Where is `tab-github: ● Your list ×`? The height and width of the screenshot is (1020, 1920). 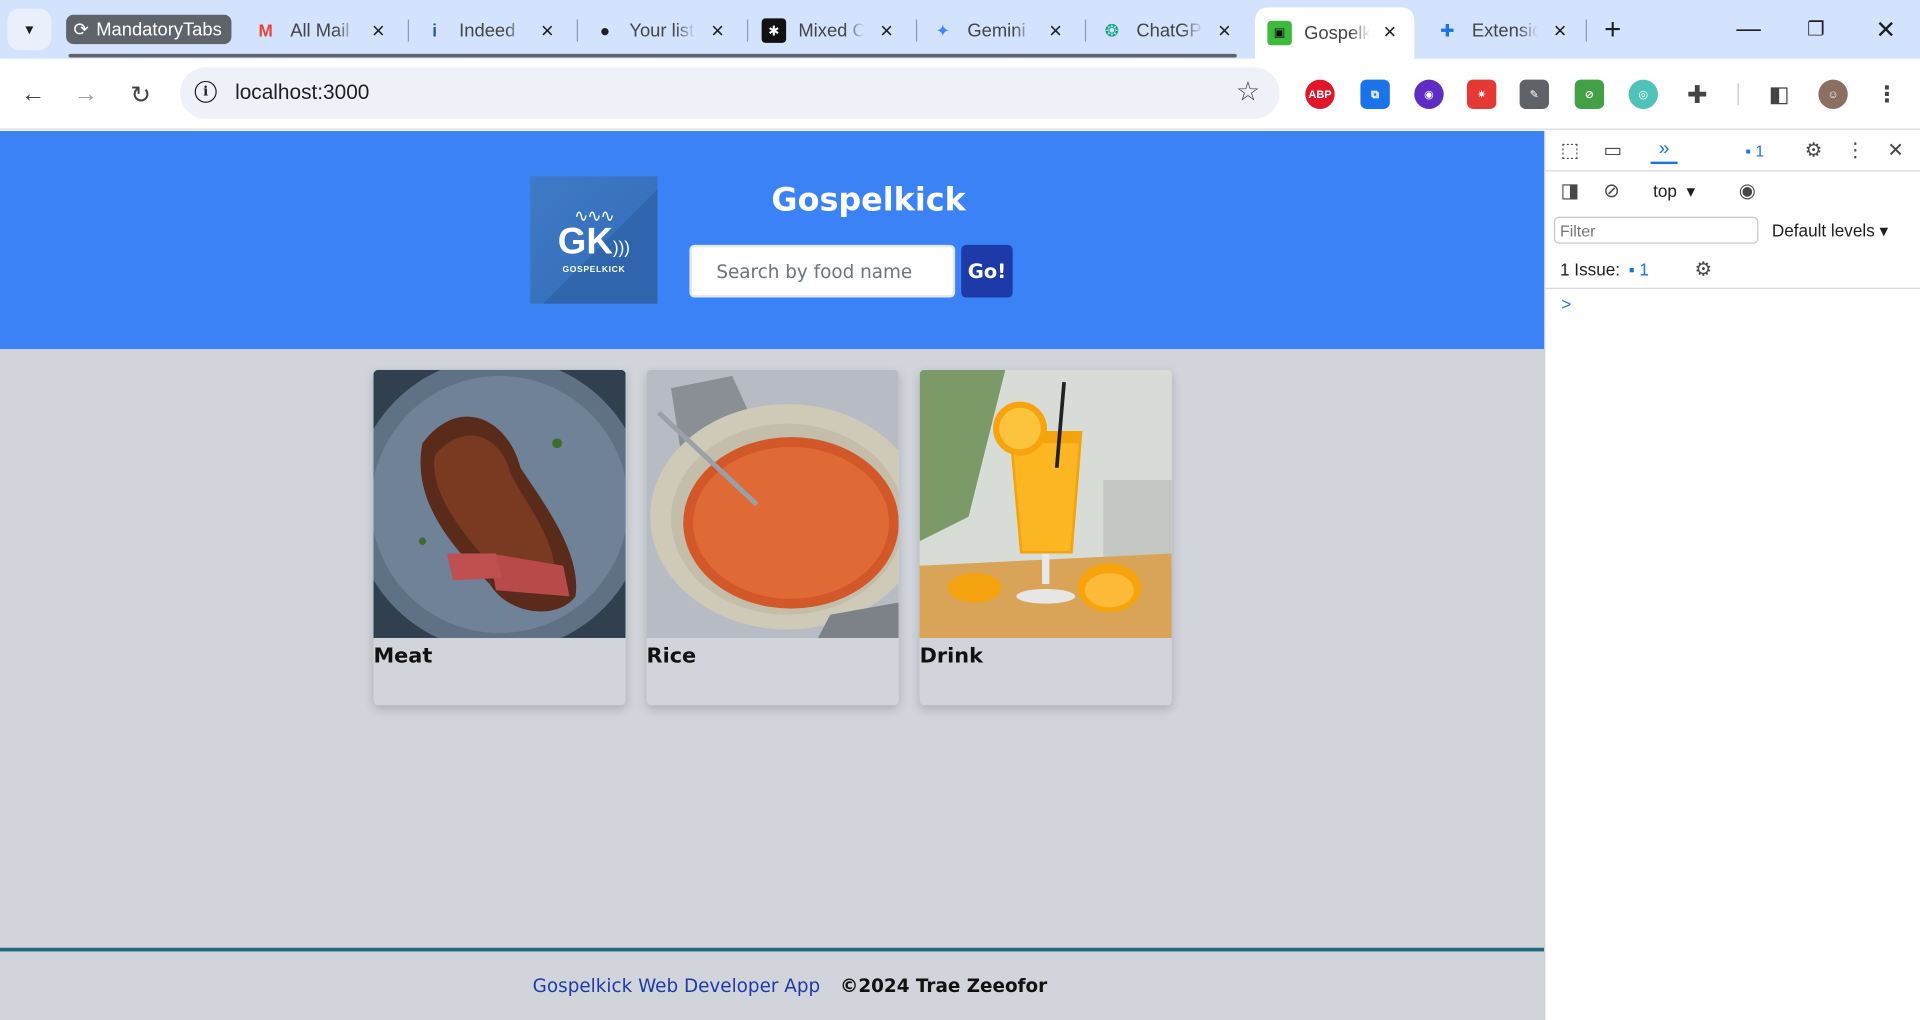 tab-github: ● Your list × is located at coordinates (661, 31).